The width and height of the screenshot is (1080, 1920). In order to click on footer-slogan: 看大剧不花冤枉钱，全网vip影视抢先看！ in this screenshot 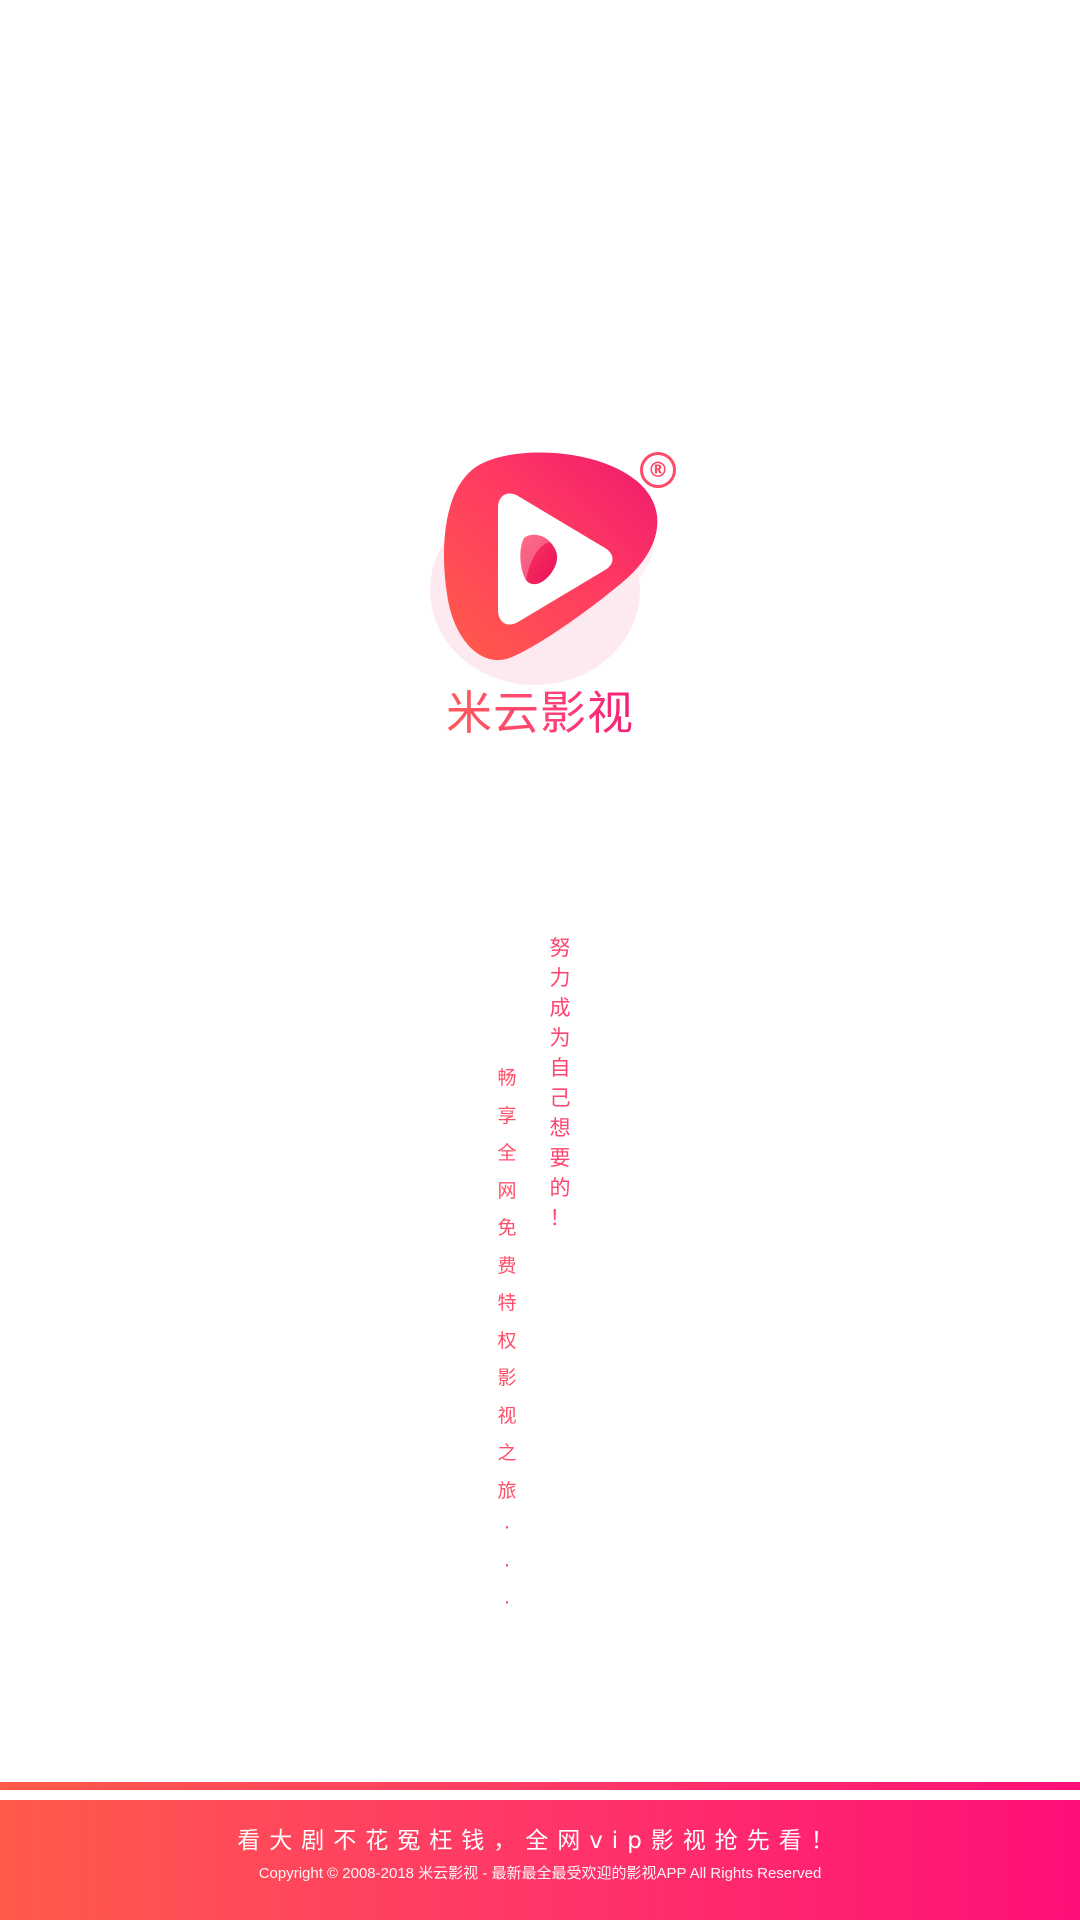, I will do `click(540, 1841)`.